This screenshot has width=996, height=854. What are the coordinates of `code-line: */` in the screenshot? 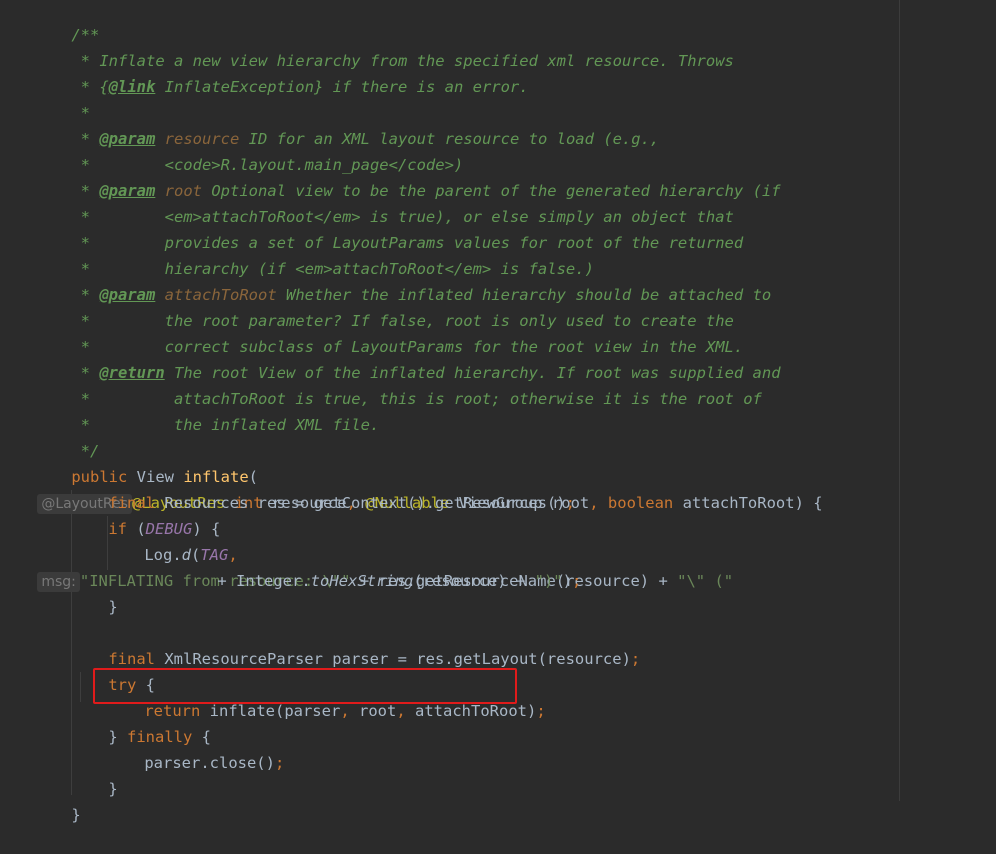 It's located at (85, 451).